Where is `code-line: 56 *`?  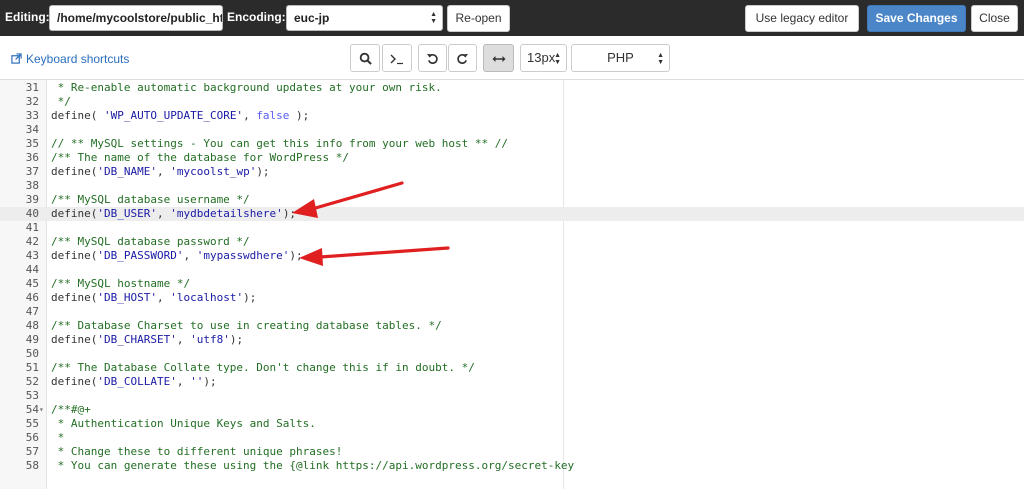
code-line: 56 * is located at coordinates (512, 438).